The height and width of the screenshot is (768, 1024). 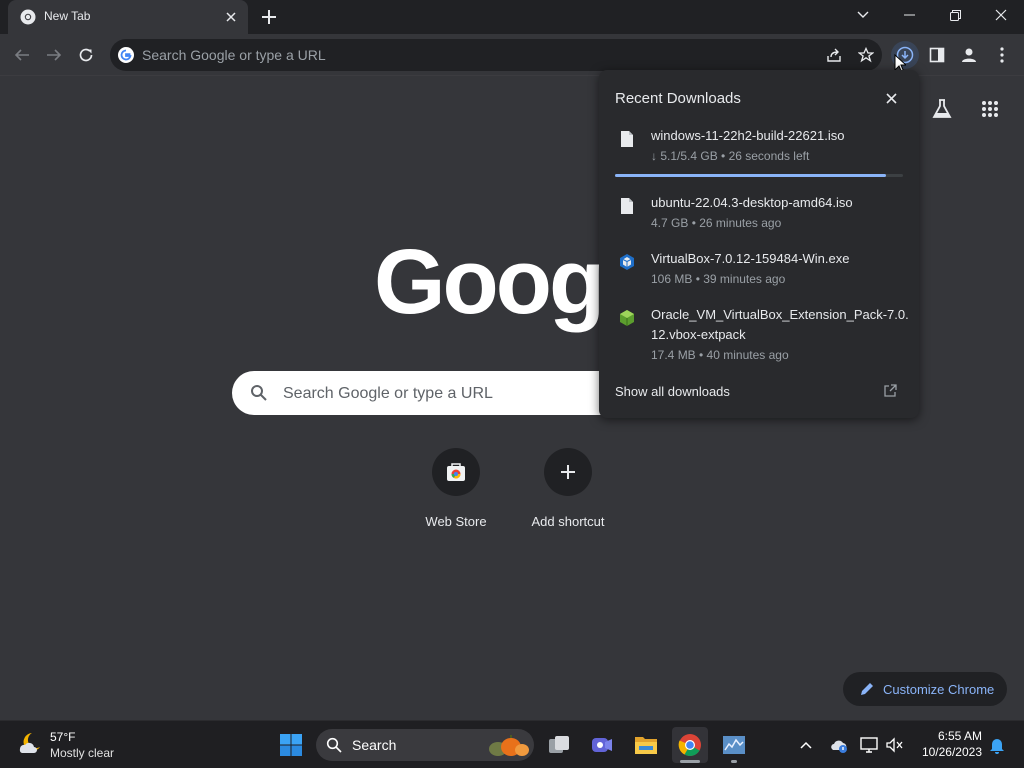 I want to click on customize-chrome-button: Customize Chrome, so click(x=925, y=689).